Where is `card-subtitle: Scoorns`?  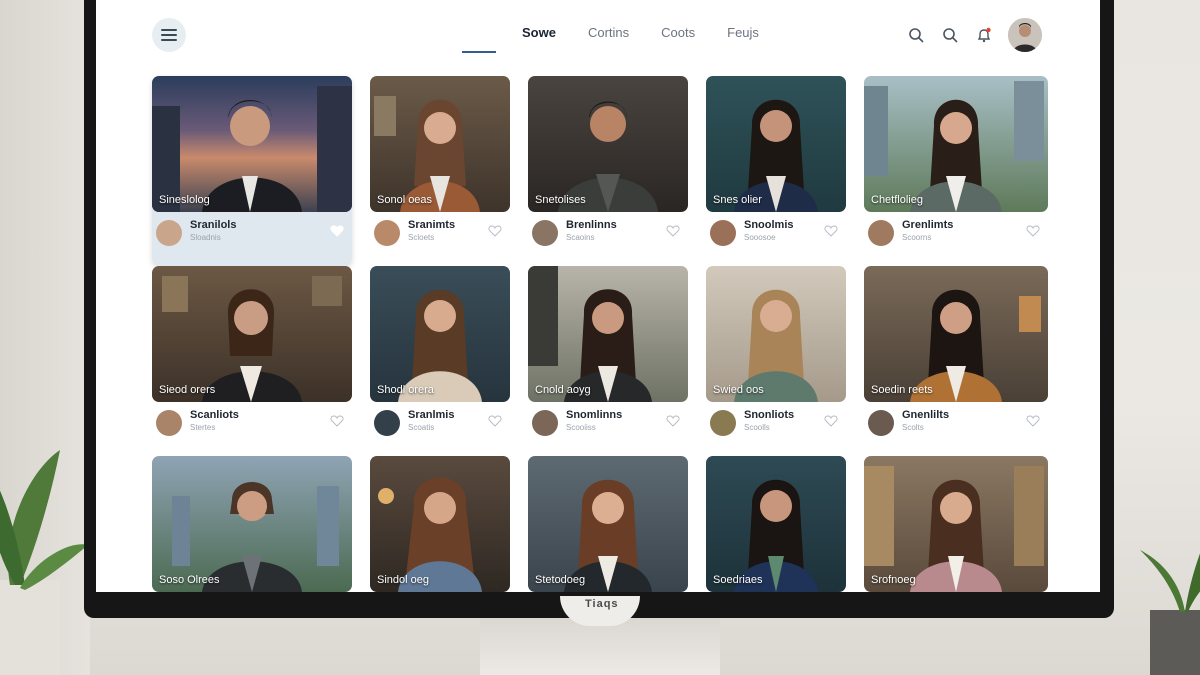 card-subtitle: Scoorns is located at coordinates (917, 237).